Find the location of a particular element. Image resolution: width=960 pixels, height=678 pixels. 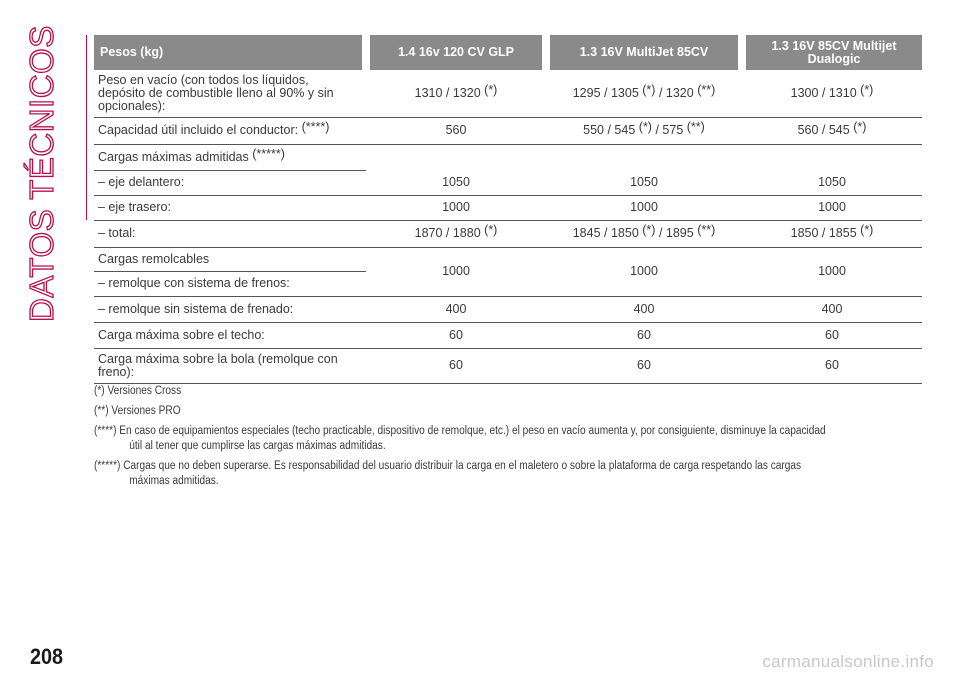

cell-value: 1870 / 1880 (*) is located at coordinates (456, 234).